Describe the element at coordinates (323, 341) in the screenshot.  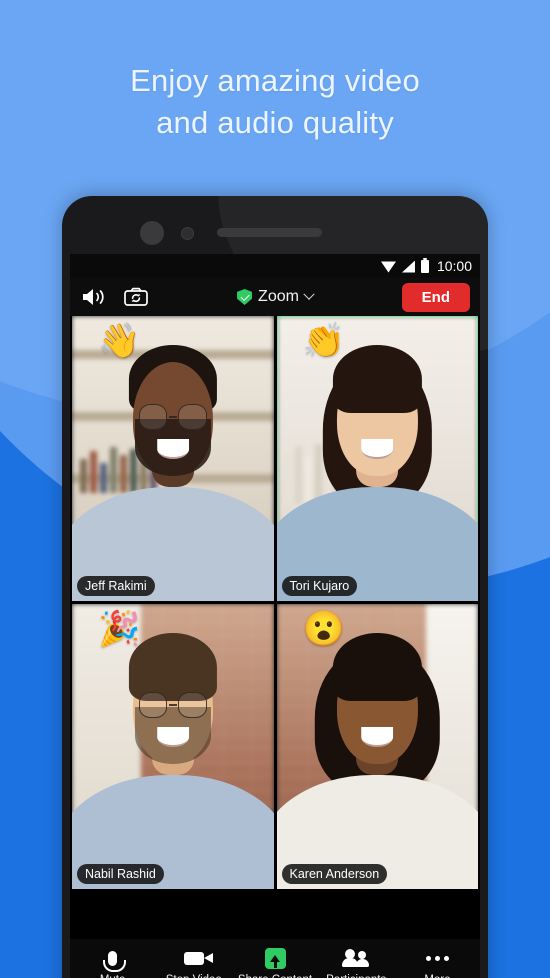
I see `reaction-clapping-hands-emoji: 👏` at that location.